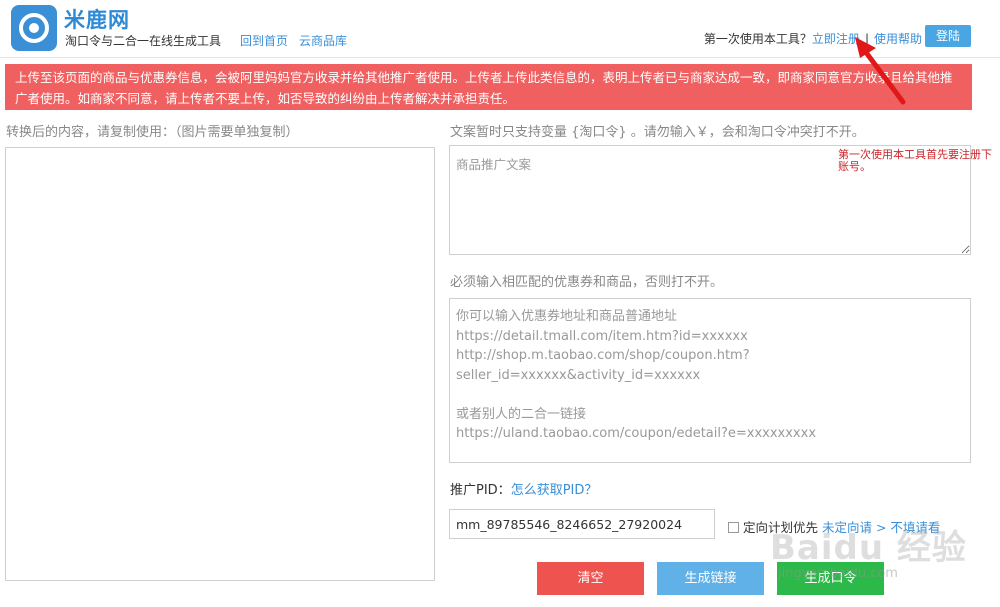  I want to click on header-account-links: 第一次使用本工具？立即注册 | 使用帮助, so click(813, 38).